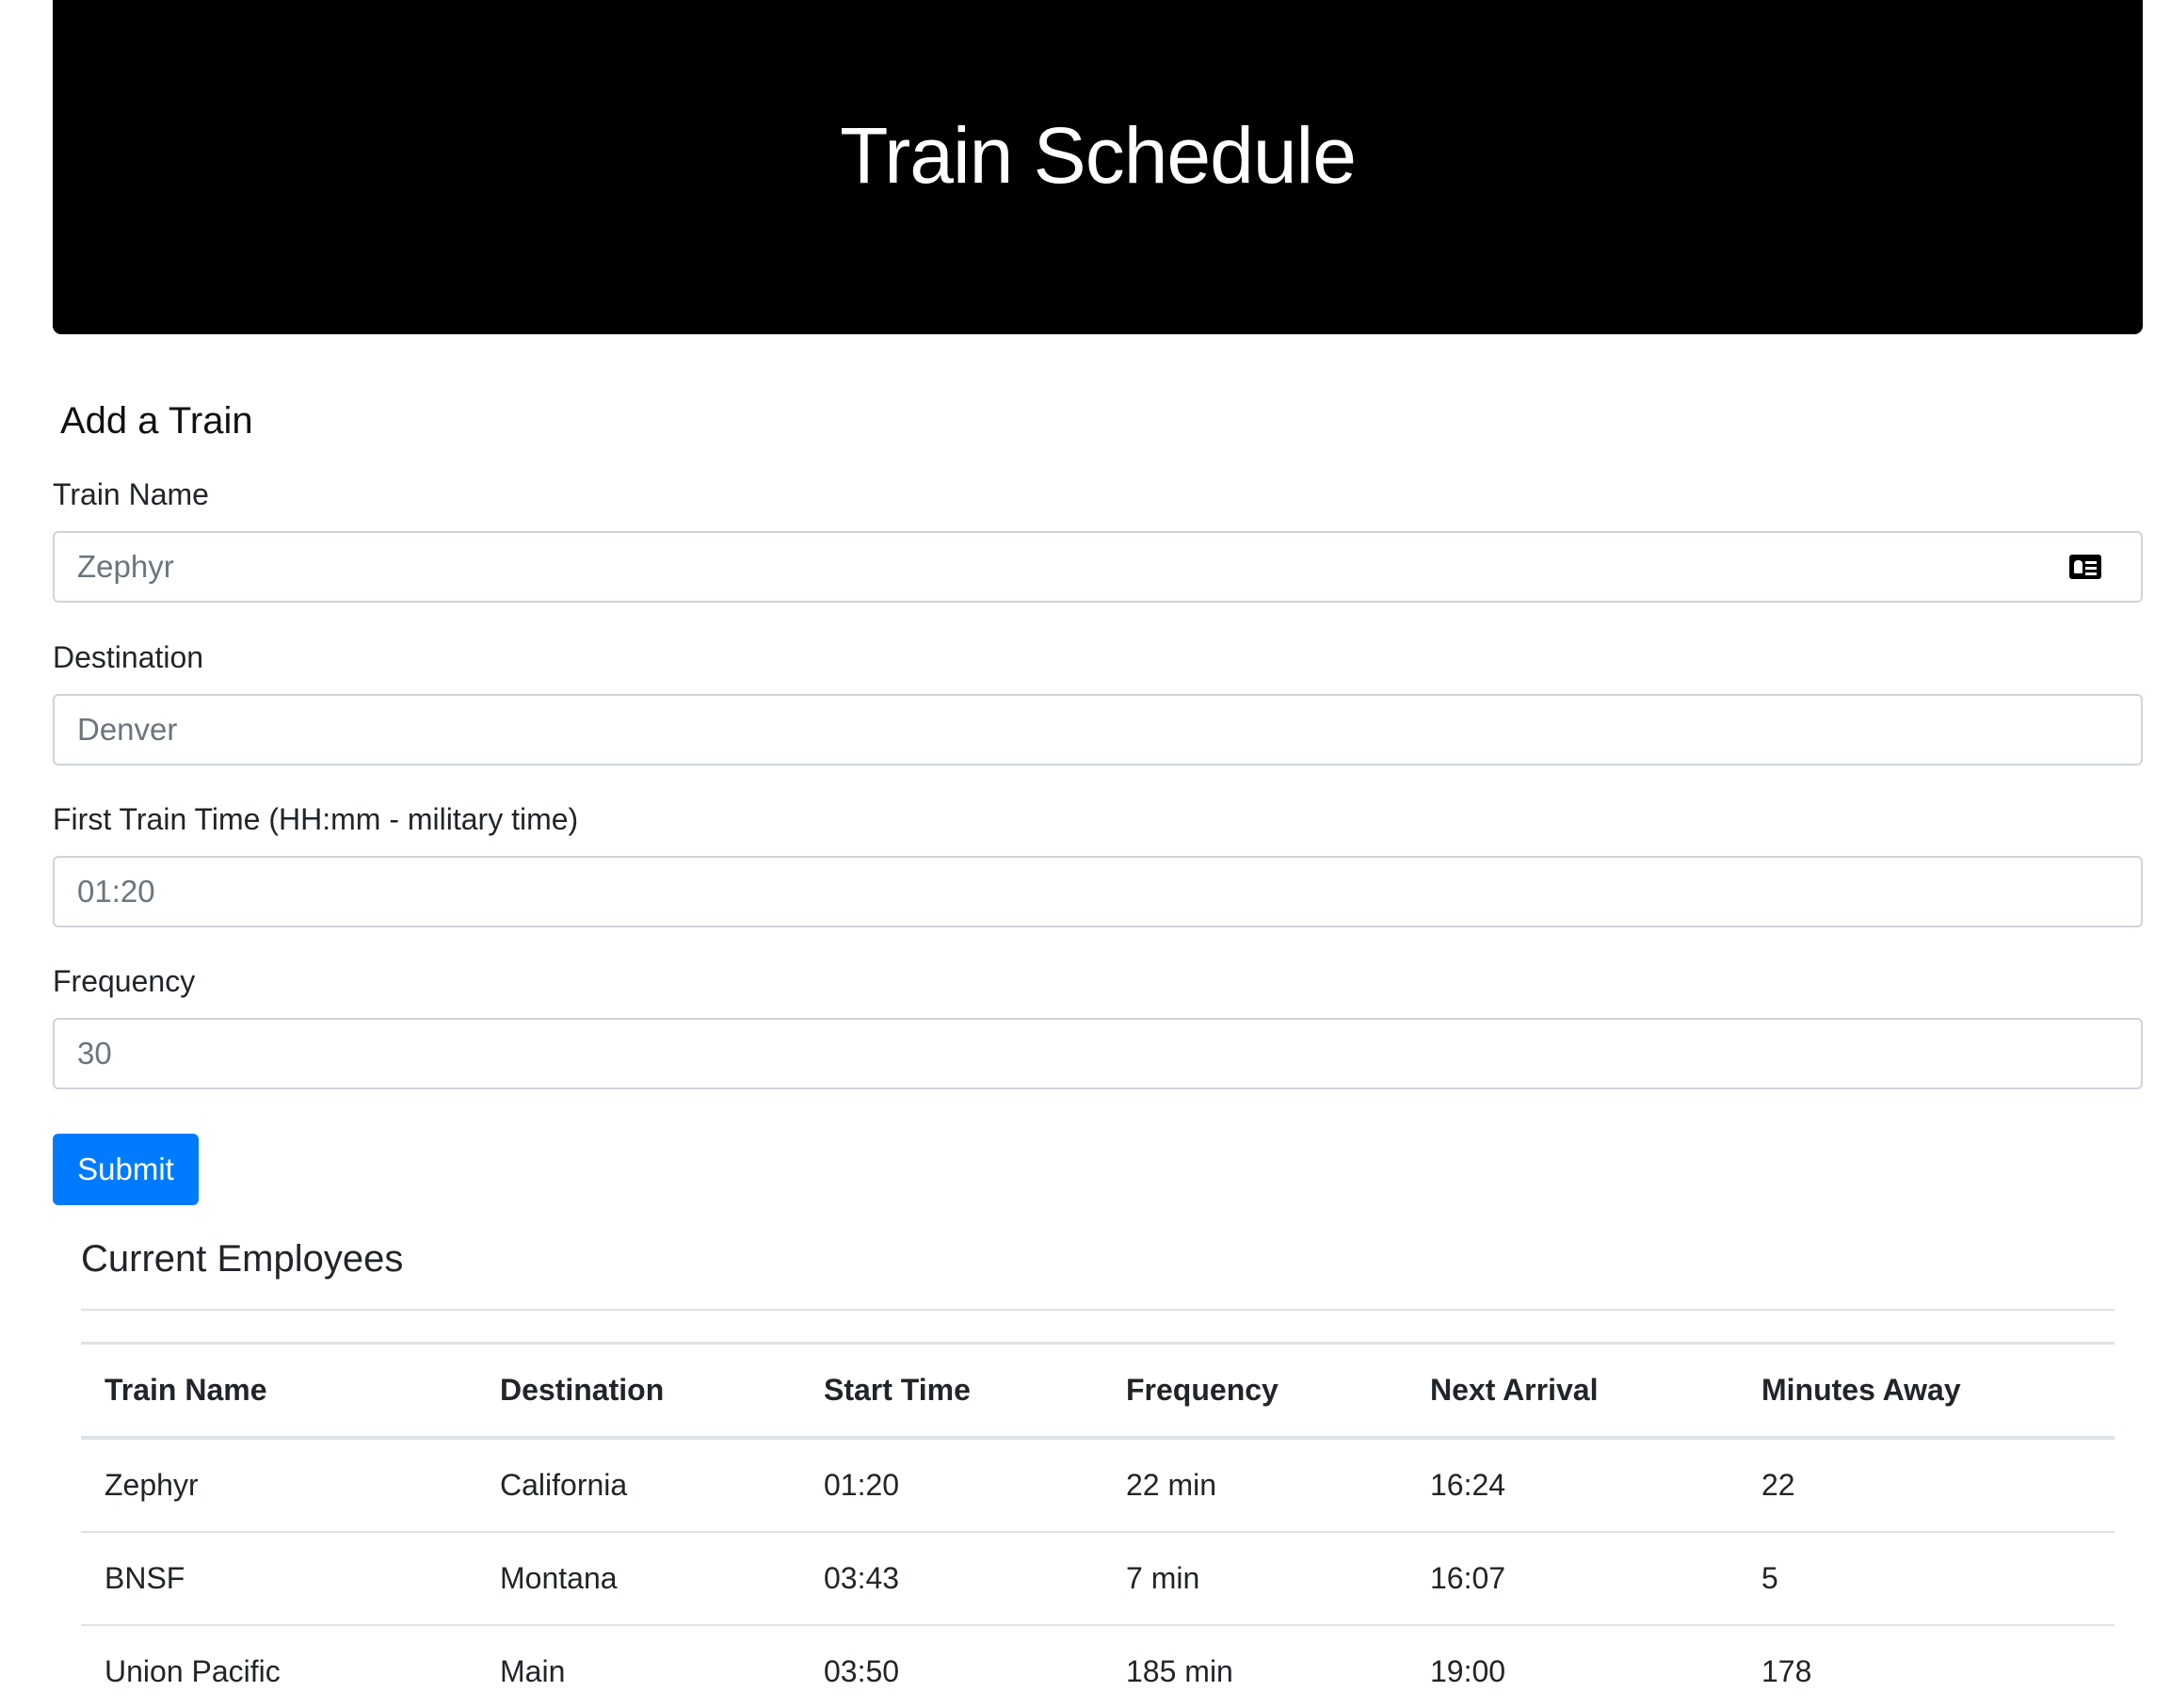 This screenshot has width=2171, height=1708. I want to click on cell-minutes-away: 22, so click(1926, 1485).